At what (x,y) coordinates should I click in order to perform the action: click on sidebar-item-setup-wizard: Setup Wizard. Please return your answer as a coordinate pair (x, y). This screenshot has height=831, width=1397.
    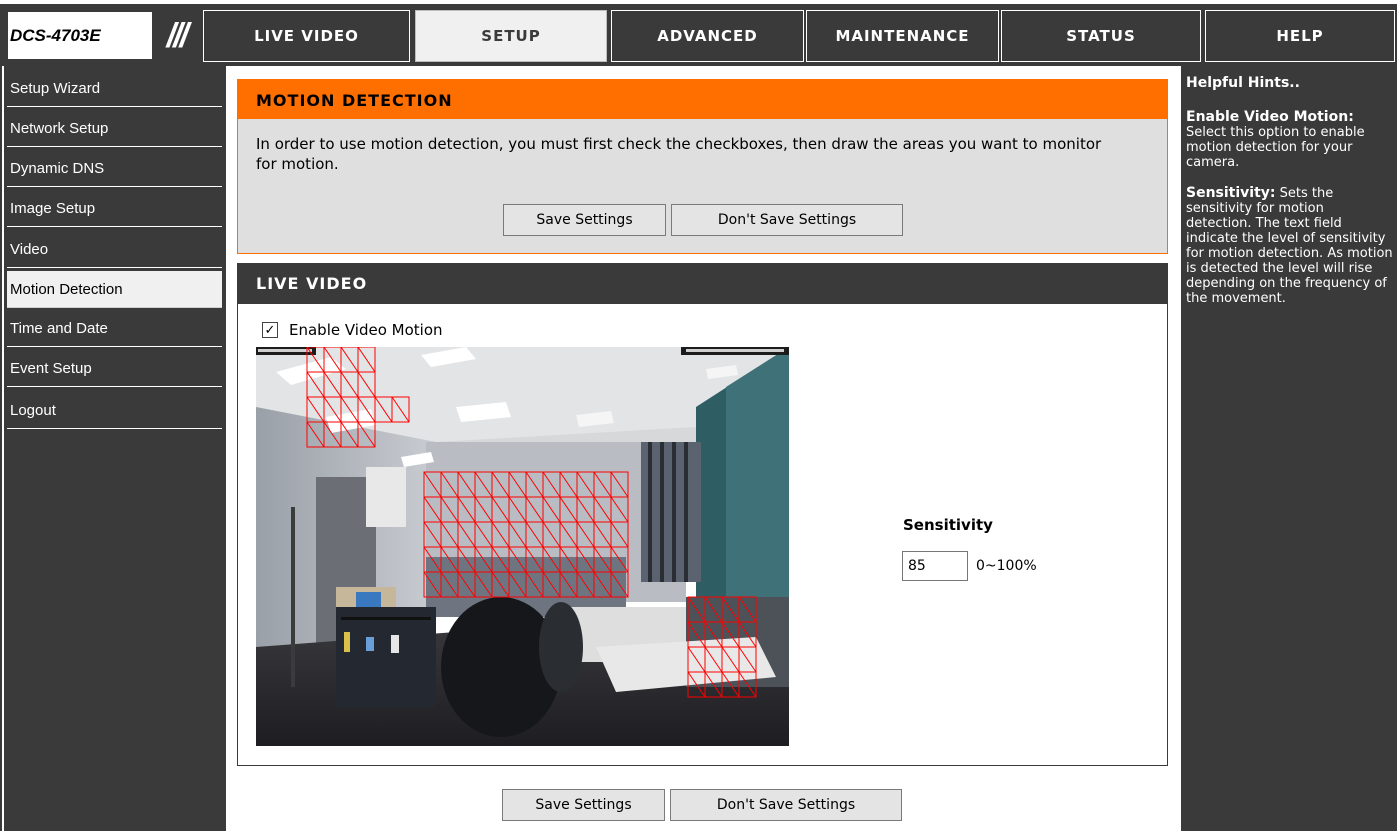
    Looking at the image, I should click on (114, 88).